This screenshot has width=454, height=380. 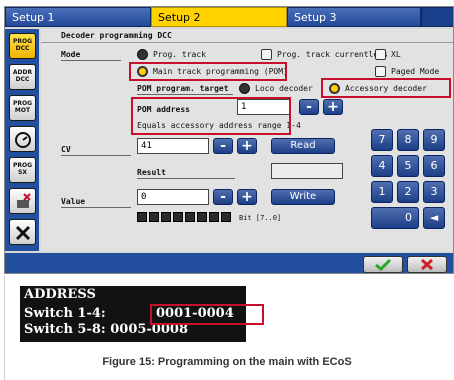 What do you see at coordinates (226, 217) in the screenshot?
I see `bit-0-toggle` at bounding box center [226, 217].